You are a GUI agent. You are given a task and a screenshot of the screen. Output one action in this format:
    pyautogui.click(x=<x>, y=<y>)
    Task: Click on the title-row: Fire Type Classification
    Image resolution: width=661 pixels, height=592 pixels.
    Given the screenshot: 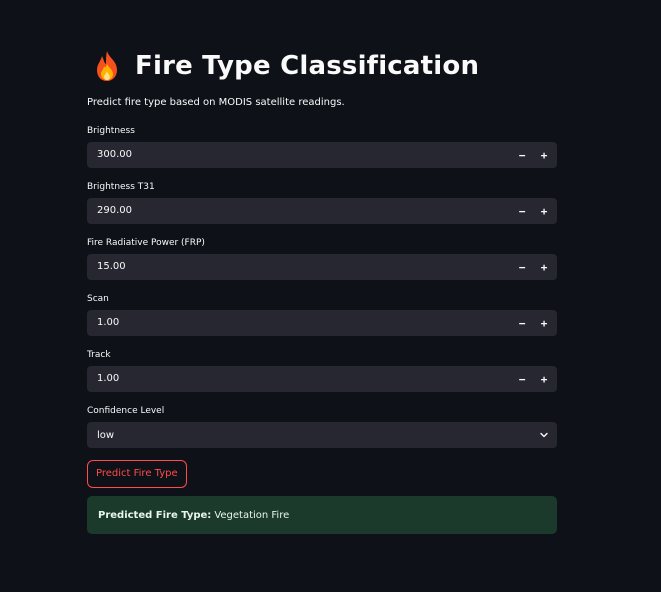 What is the action you would take?
    pyautogui.click(x=325, y=66)
    